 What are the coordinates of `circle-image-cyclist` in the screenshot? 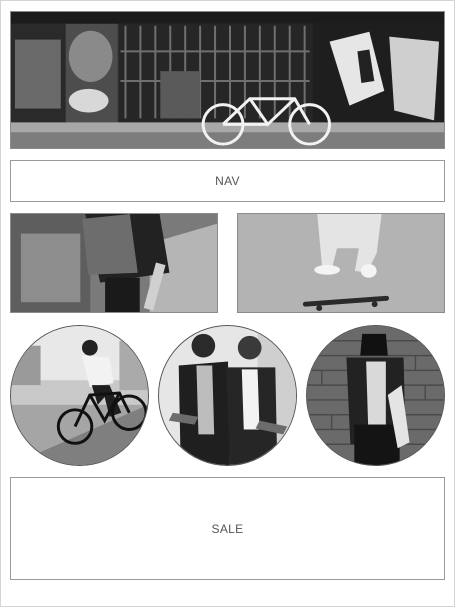 It's located at (79, 395).